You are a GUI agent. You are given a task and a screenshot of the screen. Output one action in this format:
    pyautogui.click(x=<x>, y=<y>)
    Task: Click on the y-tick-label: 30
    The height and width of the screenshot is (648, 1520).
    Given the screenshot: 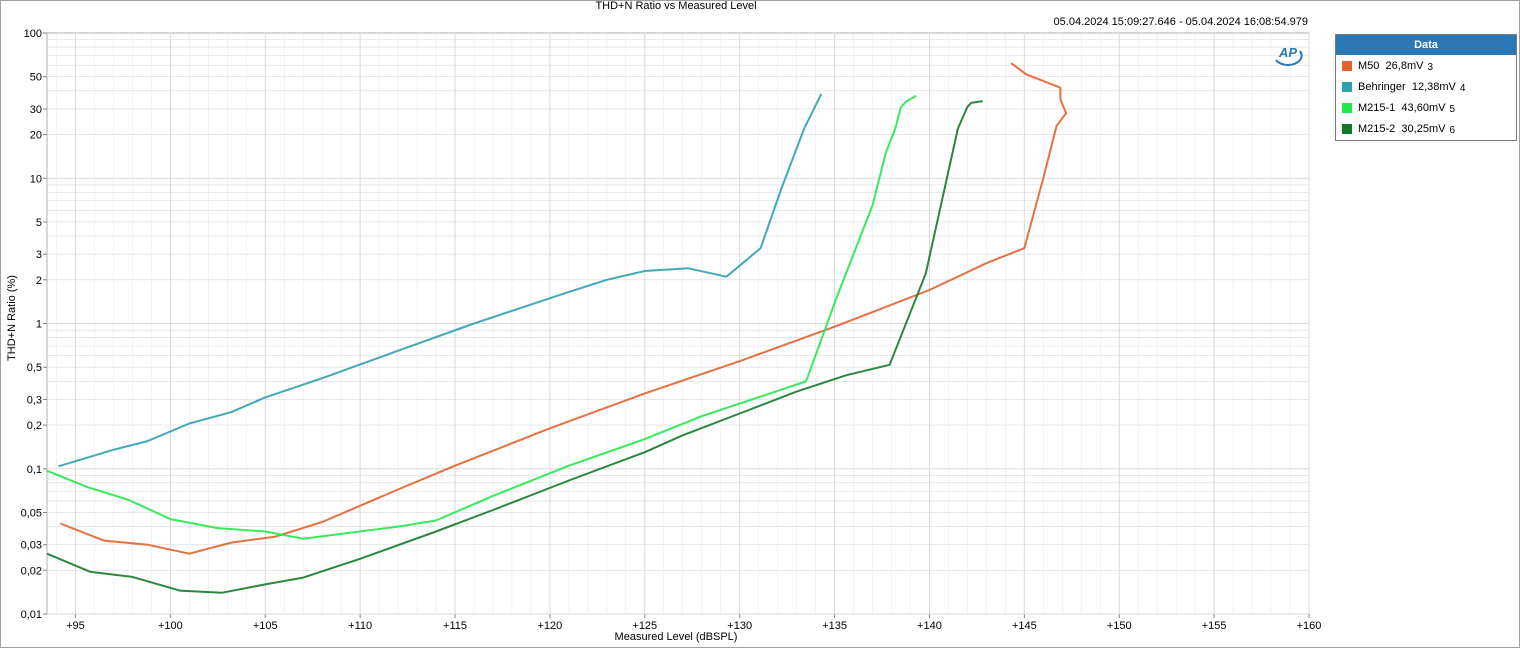 What is the action you would take?
    pyautogui.click(x=36, y=110)
    